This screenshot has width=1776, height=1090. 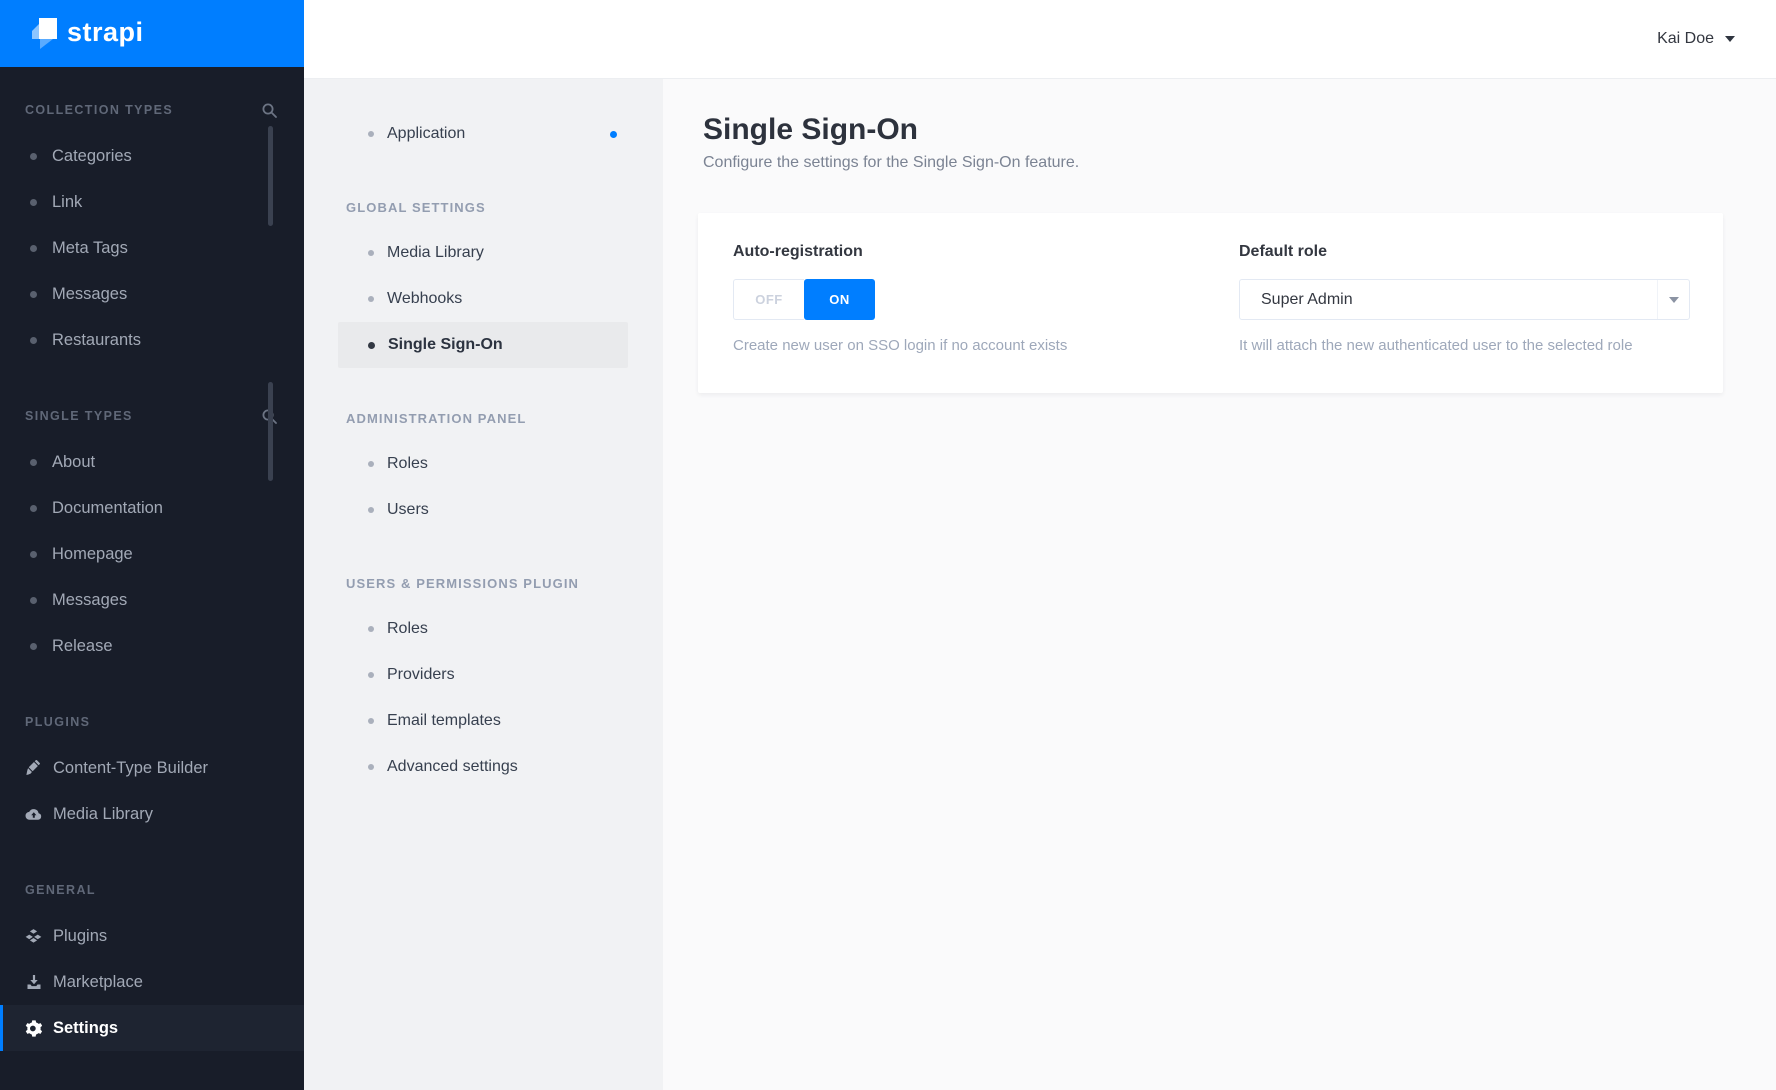 I want to click on subnav-item-label: Single Sign-On, so click(x=445, y=344).